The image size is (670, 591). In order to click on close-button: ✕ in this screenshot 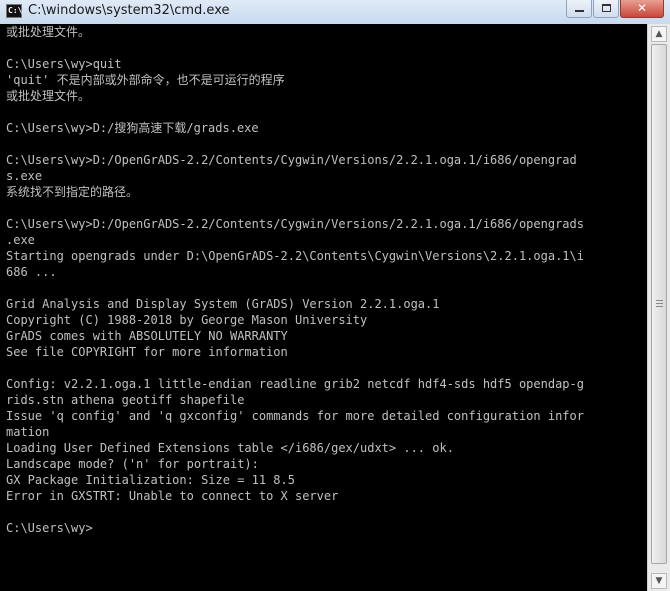, I will do `click(642, 9)`.